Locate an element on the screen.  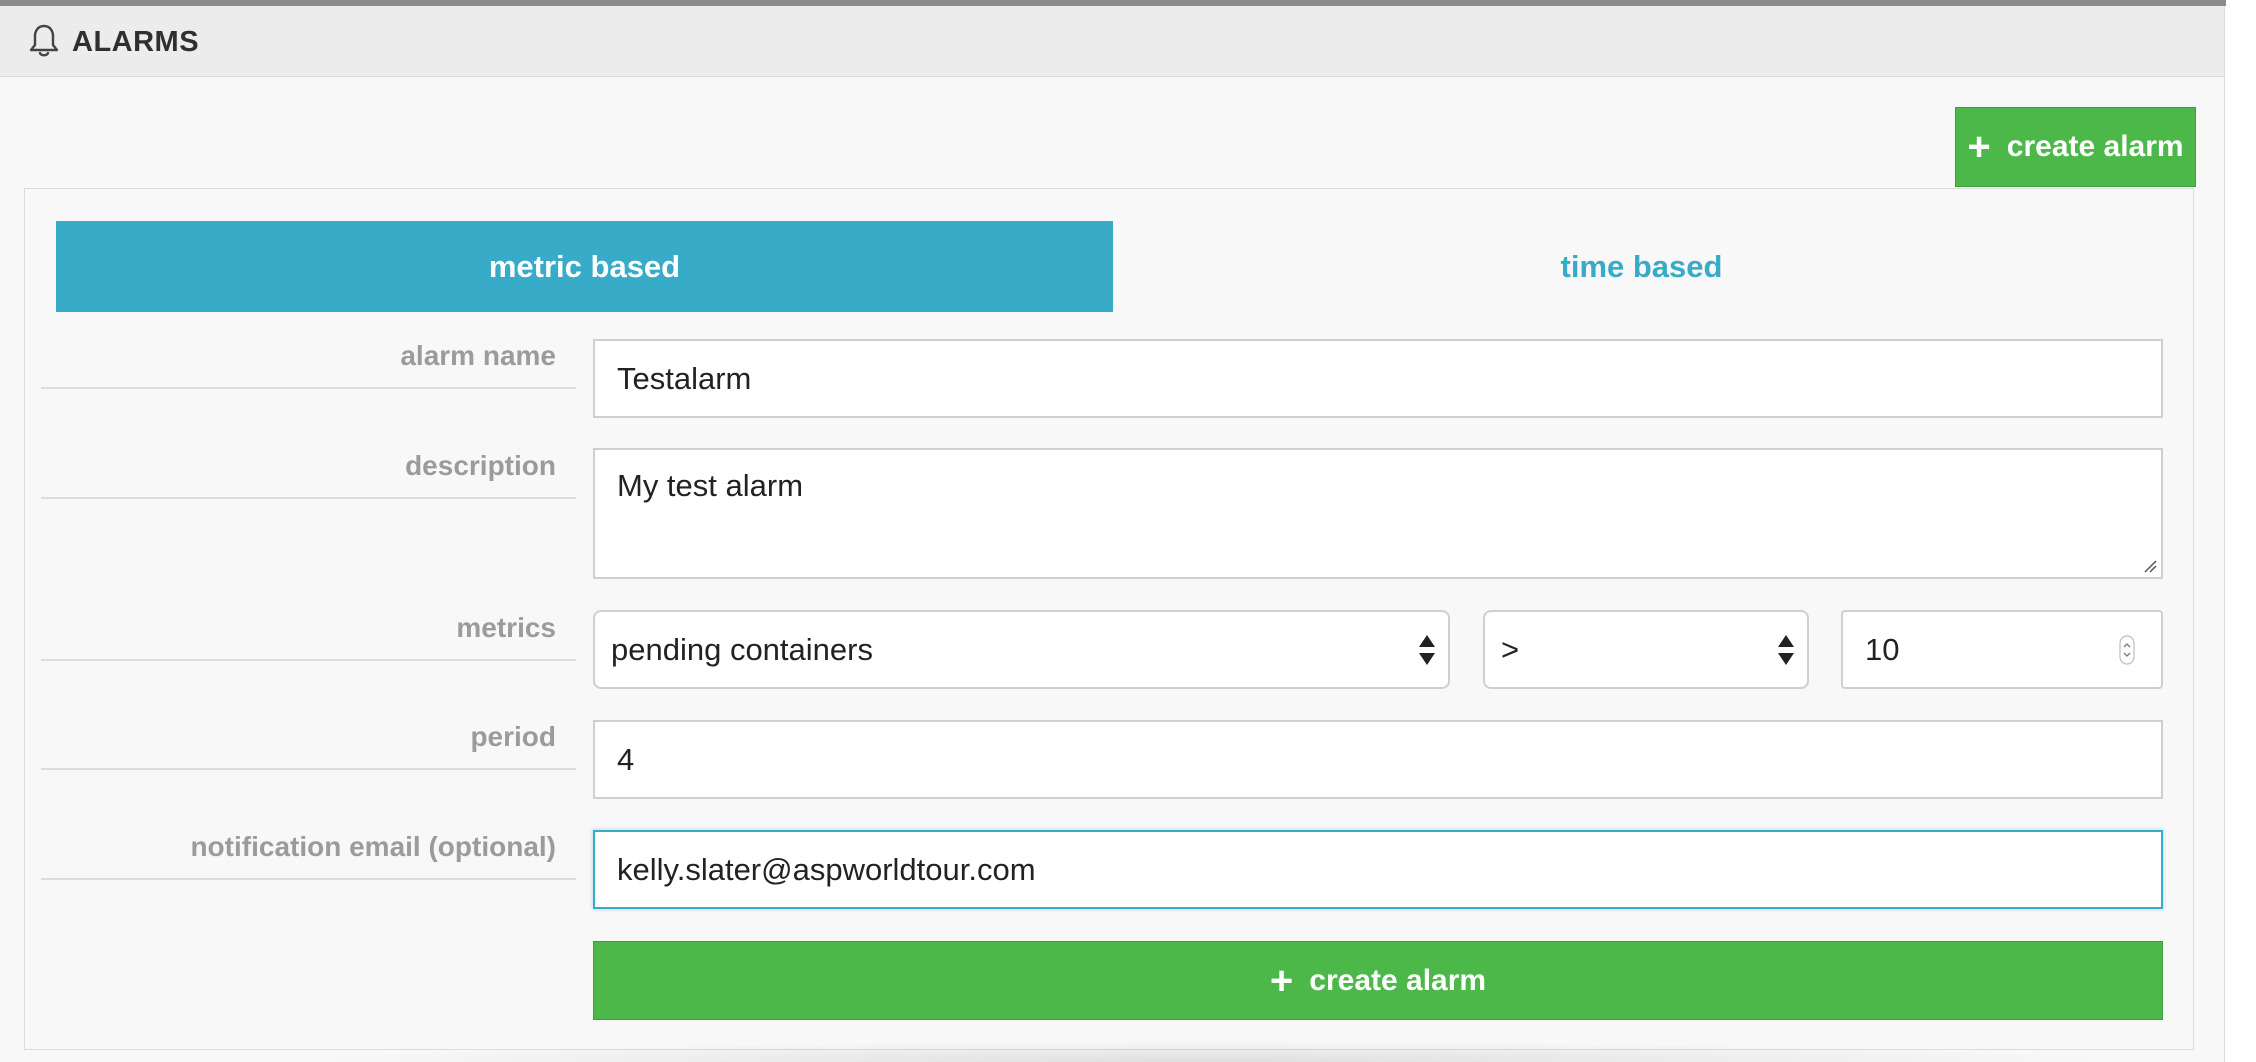
metric-select: pending containers is located at coordinates (1021, 649).